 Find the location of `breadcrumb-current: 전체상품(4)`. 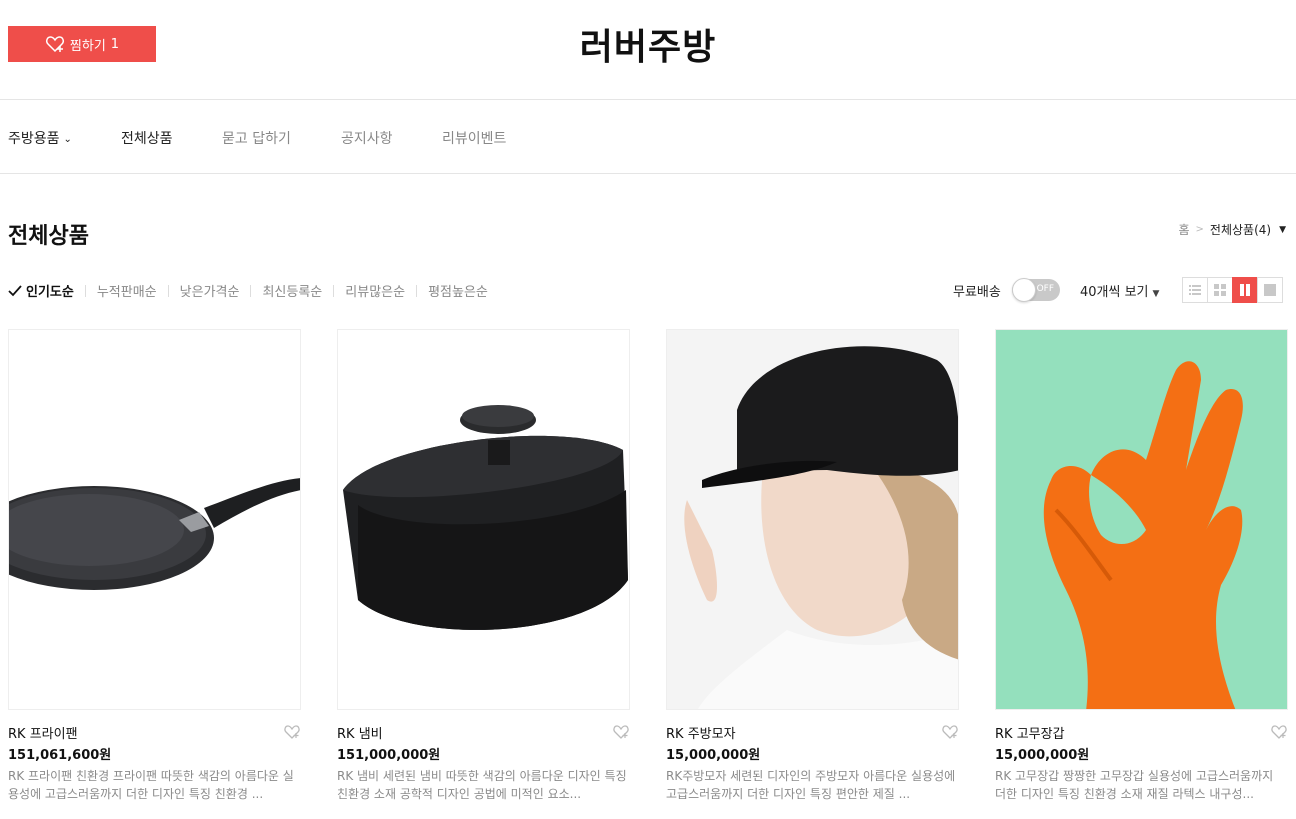

breadcrumb-current: 전체상품(4) is located at coordinates (1240, 229).